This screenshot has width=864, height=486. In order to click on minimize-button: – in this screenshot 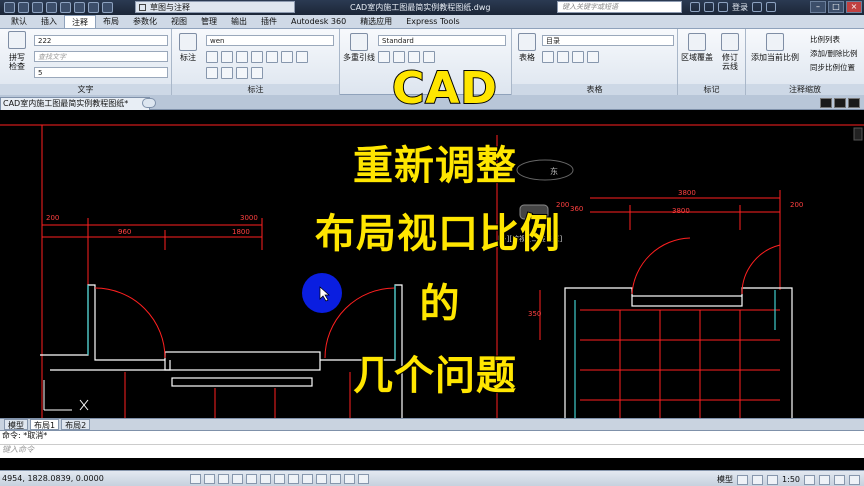, I will do `click(818, 7)`.